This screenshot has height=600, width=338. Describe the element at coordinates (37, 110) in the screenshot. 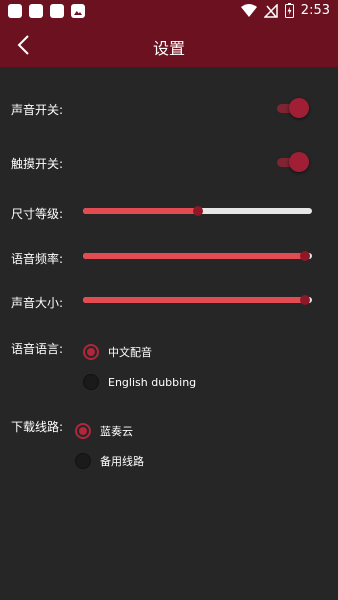

I see `sound-switch-label: 声音开关:` at that location.